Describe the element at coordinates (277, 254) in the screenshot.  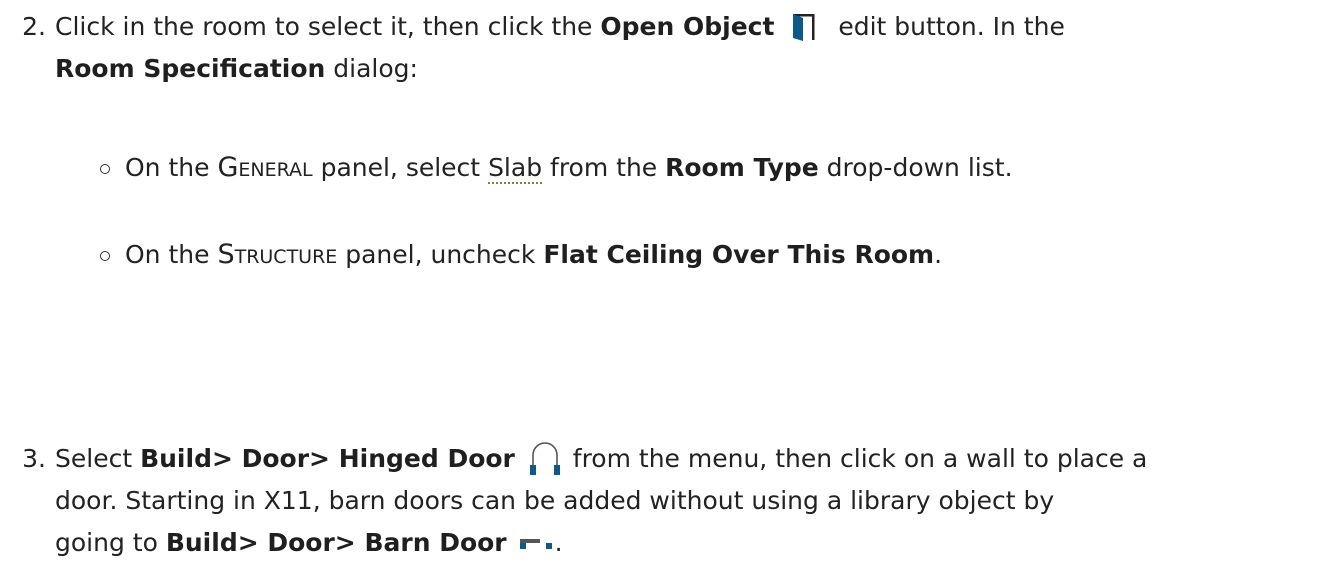
I see `structure-panel-label: Structure` at that location.